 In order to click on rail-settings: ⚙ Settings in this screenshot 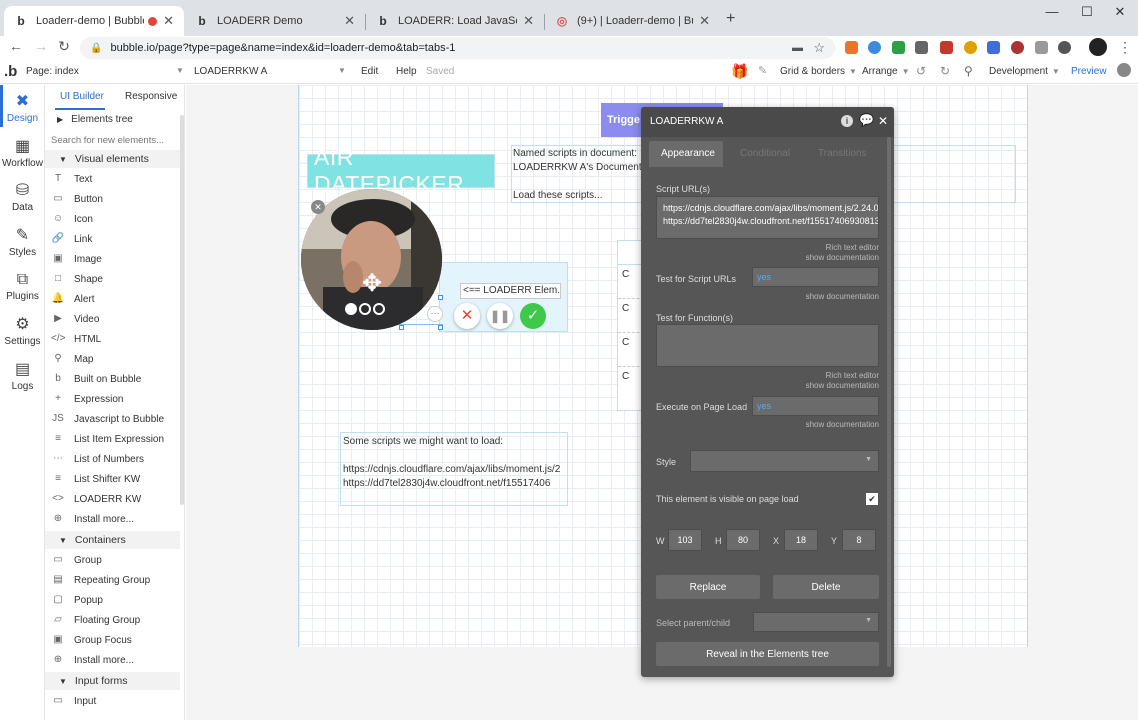, I will do `click(22, 331)`.